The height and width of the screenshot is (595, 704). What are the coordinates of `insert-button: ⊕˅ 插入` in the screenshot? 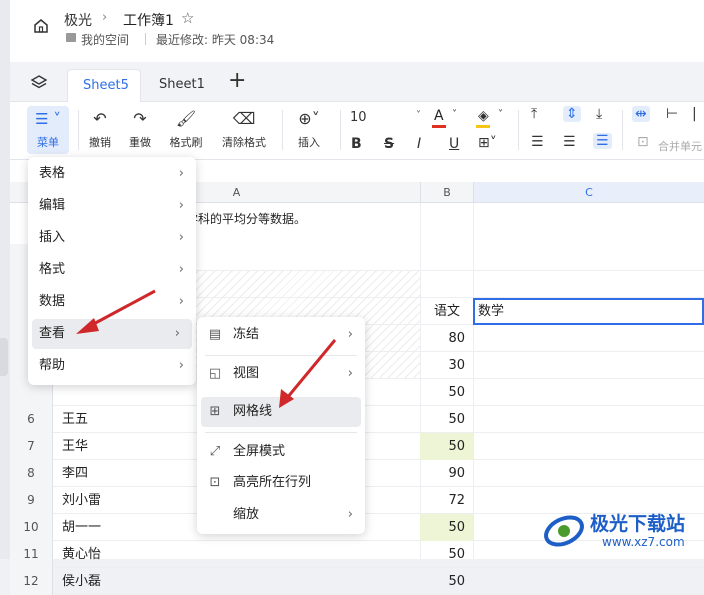 It's located at (309, 129).